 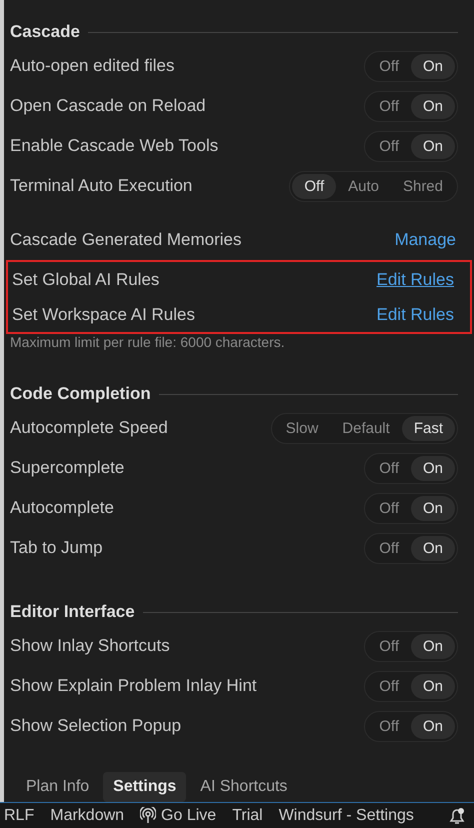 I want to click on setting-label: Cascade Generated Memories, so click(x=126, y=240).